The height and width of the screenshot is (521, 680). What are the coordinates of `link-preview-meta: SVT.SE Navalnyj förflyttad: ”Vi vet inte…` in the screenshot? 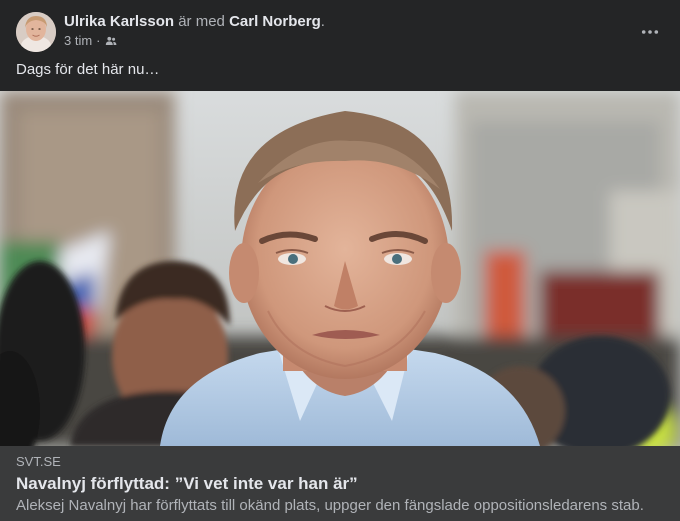 It's located at (340, 483).